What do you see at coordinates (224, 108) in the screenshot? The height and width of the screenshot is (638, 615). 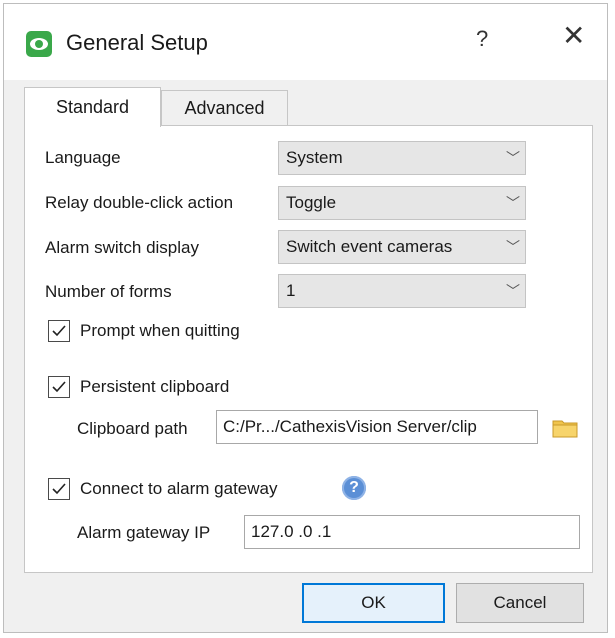 I see `tab-advanced: Advanced` at bounding box center [224, 108].